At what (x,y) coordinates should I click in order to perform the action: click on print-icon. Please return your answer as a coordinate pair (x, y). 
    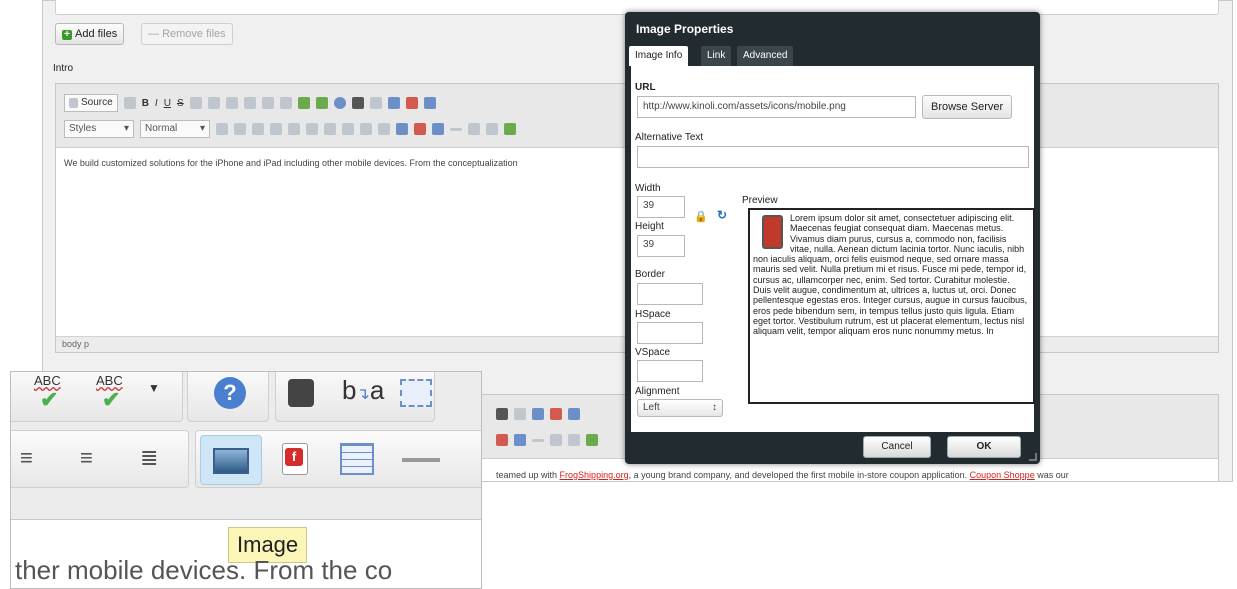
    Looking at the image, I should click on (285, 103).